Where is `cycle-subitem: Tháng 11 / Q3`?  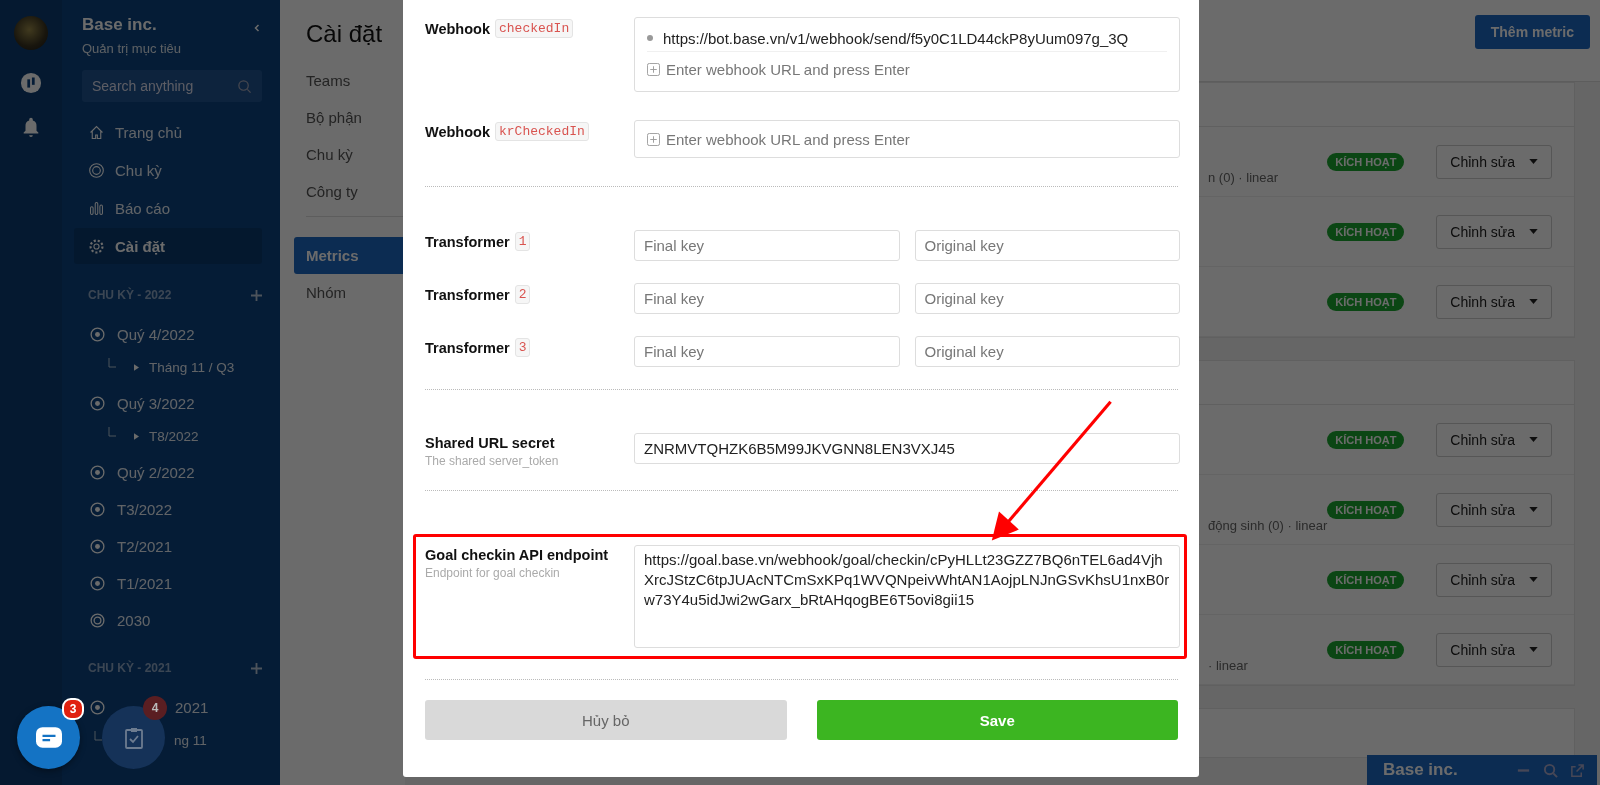 cycle-subitem: Tháng 11 / Q3 is located at coordinates (192, 367).